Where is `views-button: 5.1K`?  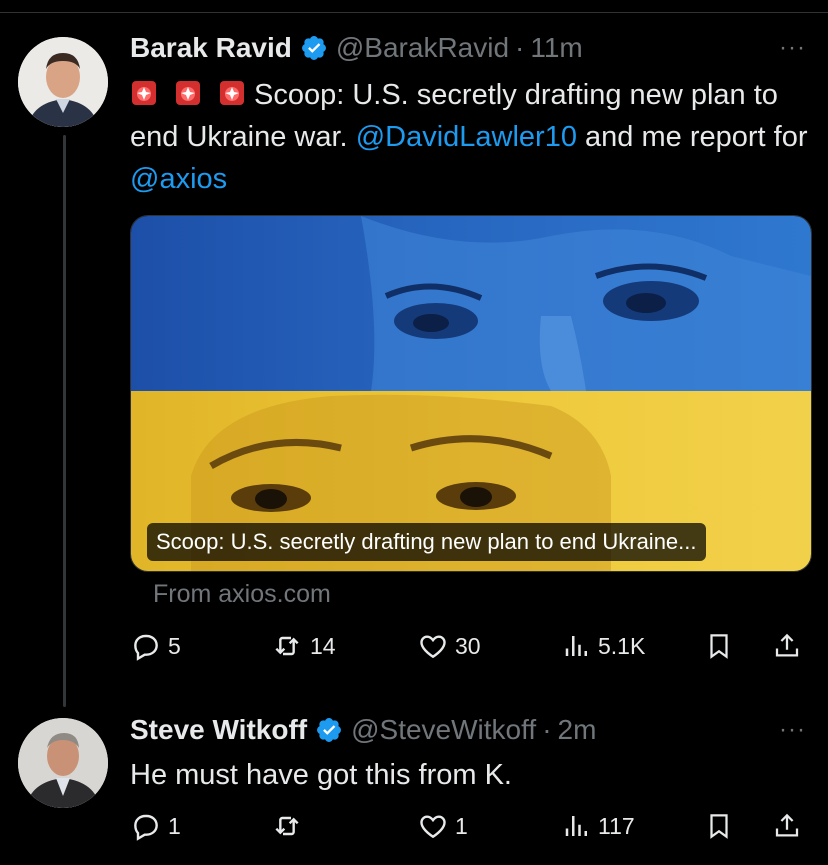
views-button: 5.1K is located at coordinates (603, 646).